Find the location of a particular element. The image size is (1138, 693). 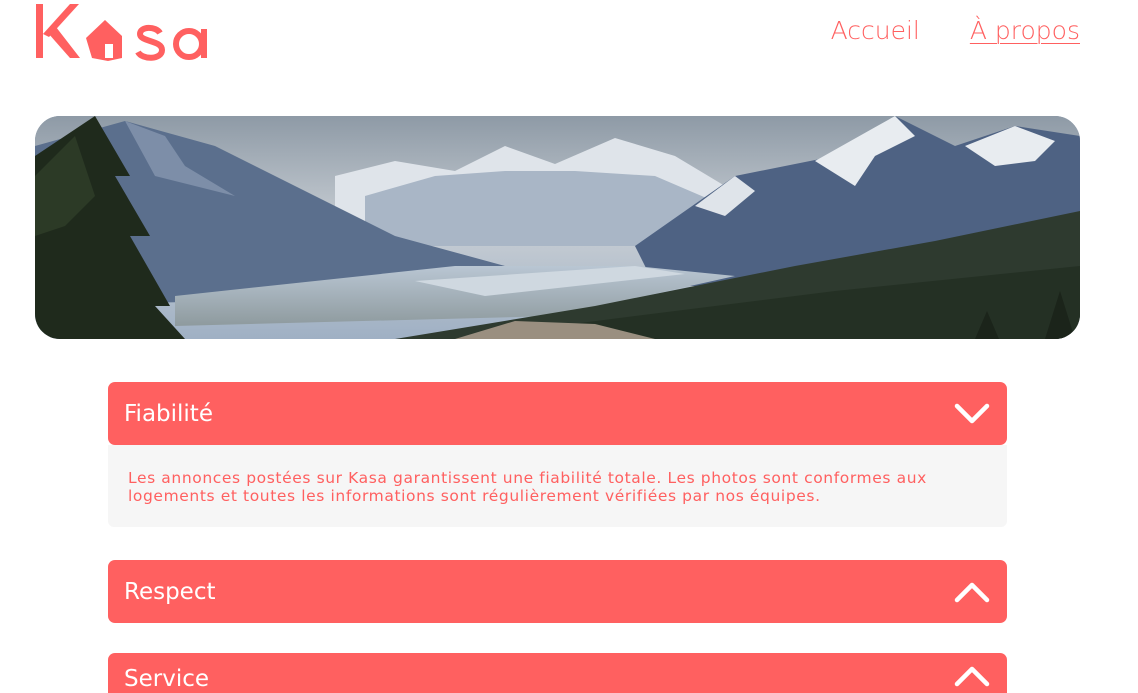

collapse-service: Service is located at coordinates (557, 673).